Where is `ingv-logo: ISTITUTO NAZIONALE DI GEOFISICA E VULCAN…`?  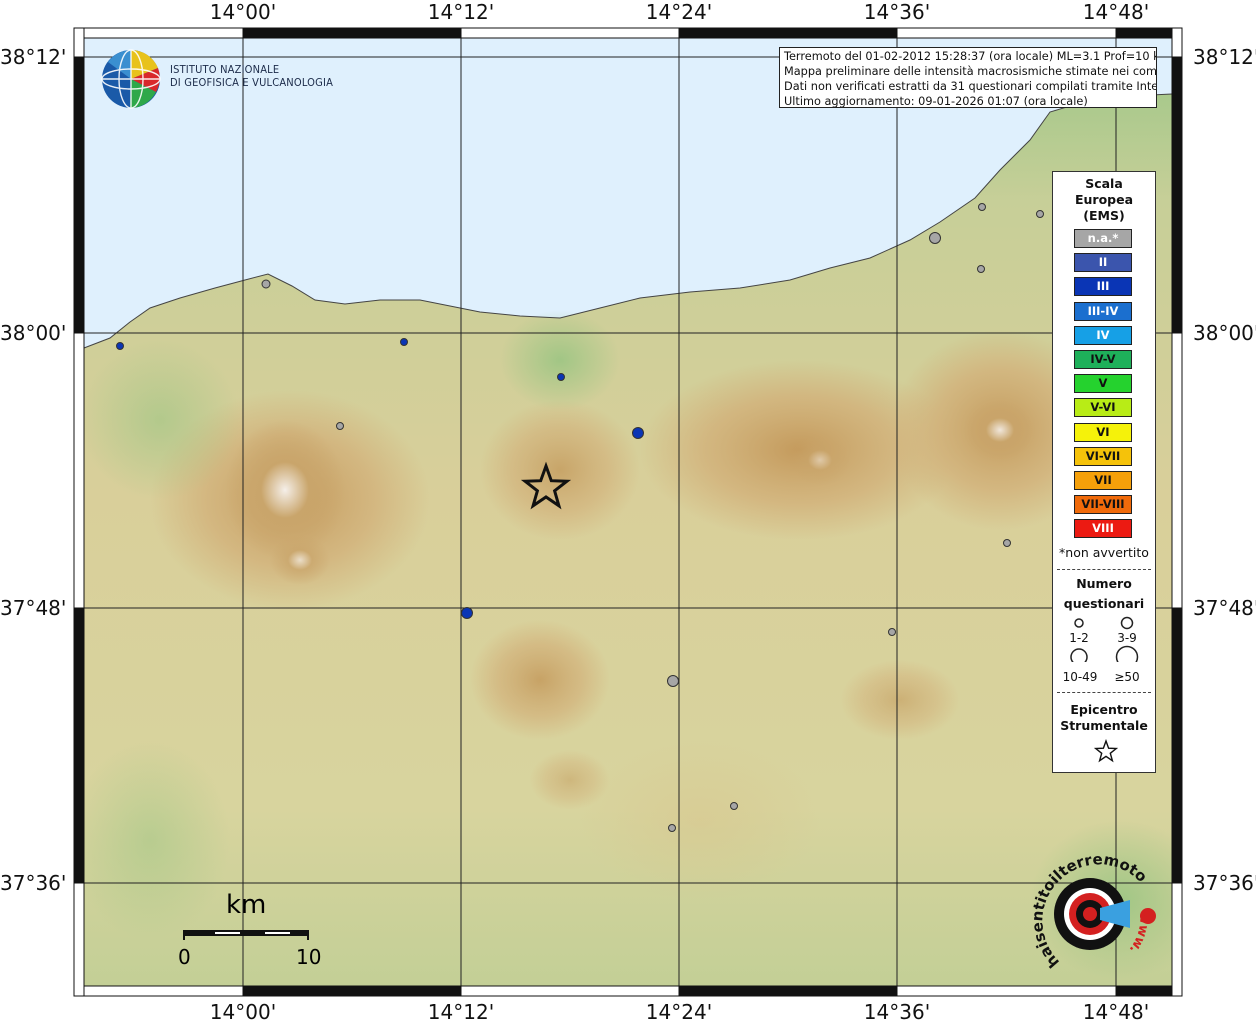 ingv-logo: ISTITUTO NAZIONALE DI GEOFISICA E VULCAN… is located at coordinates (216, 79).